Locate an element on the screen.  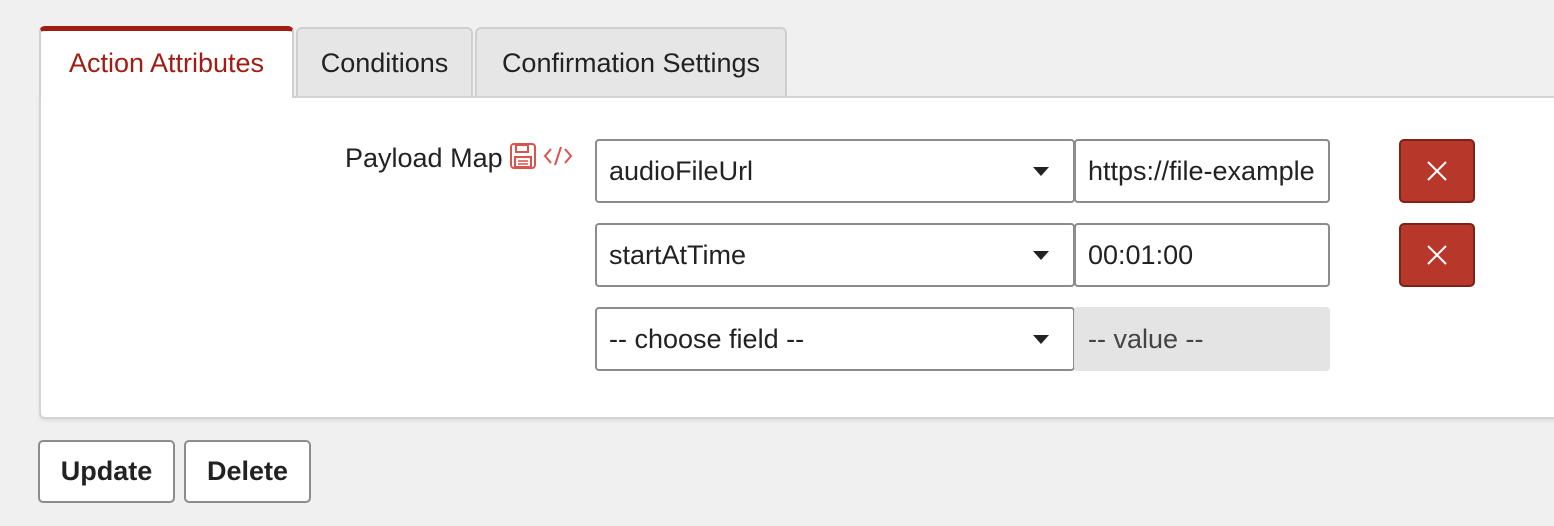
label-icons is located at coordinates (541, 156).